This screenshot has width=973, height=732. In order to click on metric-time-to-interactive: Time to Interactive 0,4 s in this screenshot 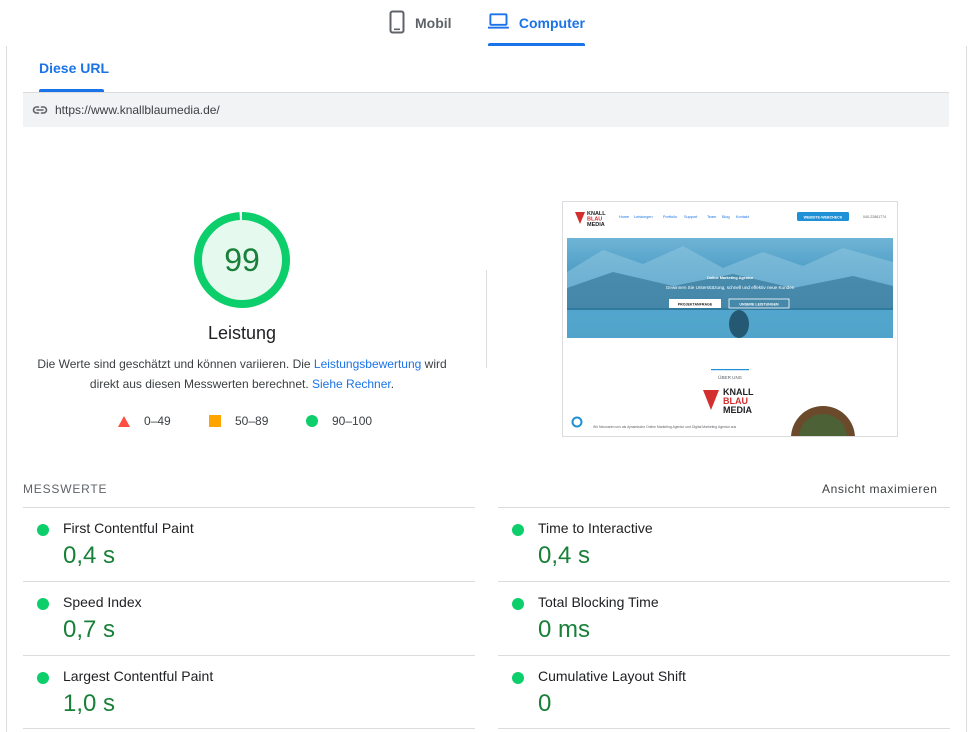, I will do `click(724, 544)`.